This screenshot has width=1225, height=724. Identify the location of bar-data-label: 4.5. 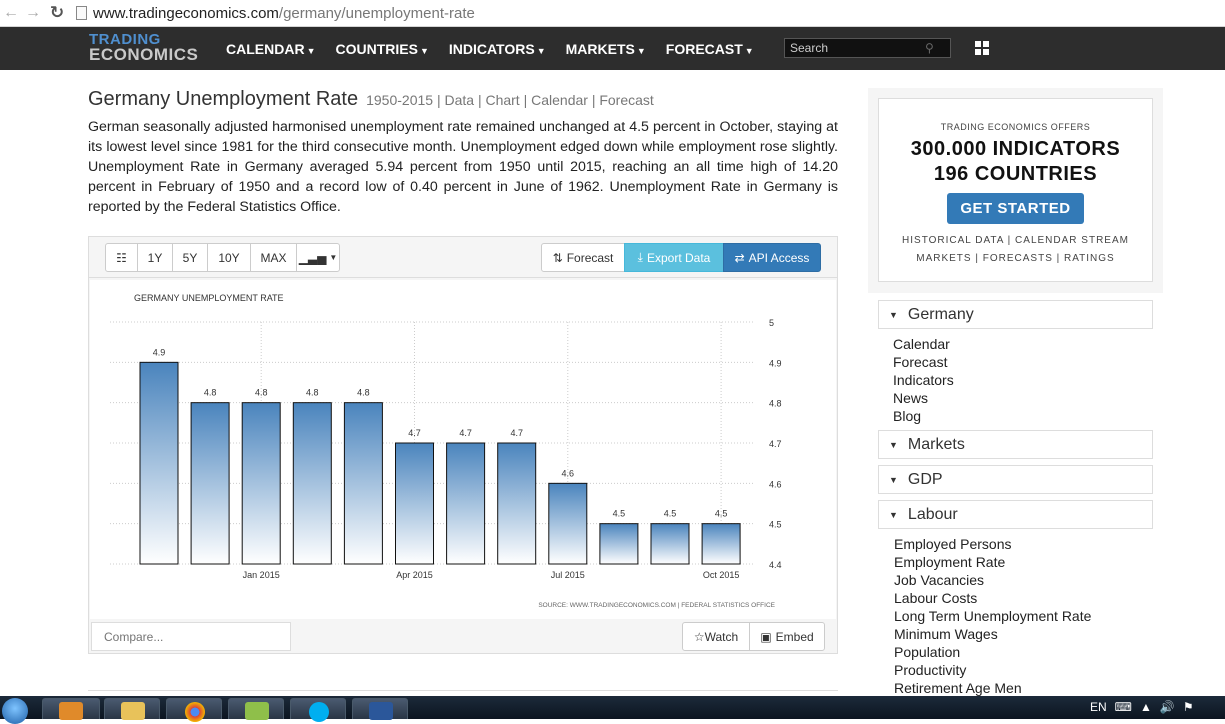
(721, 514).